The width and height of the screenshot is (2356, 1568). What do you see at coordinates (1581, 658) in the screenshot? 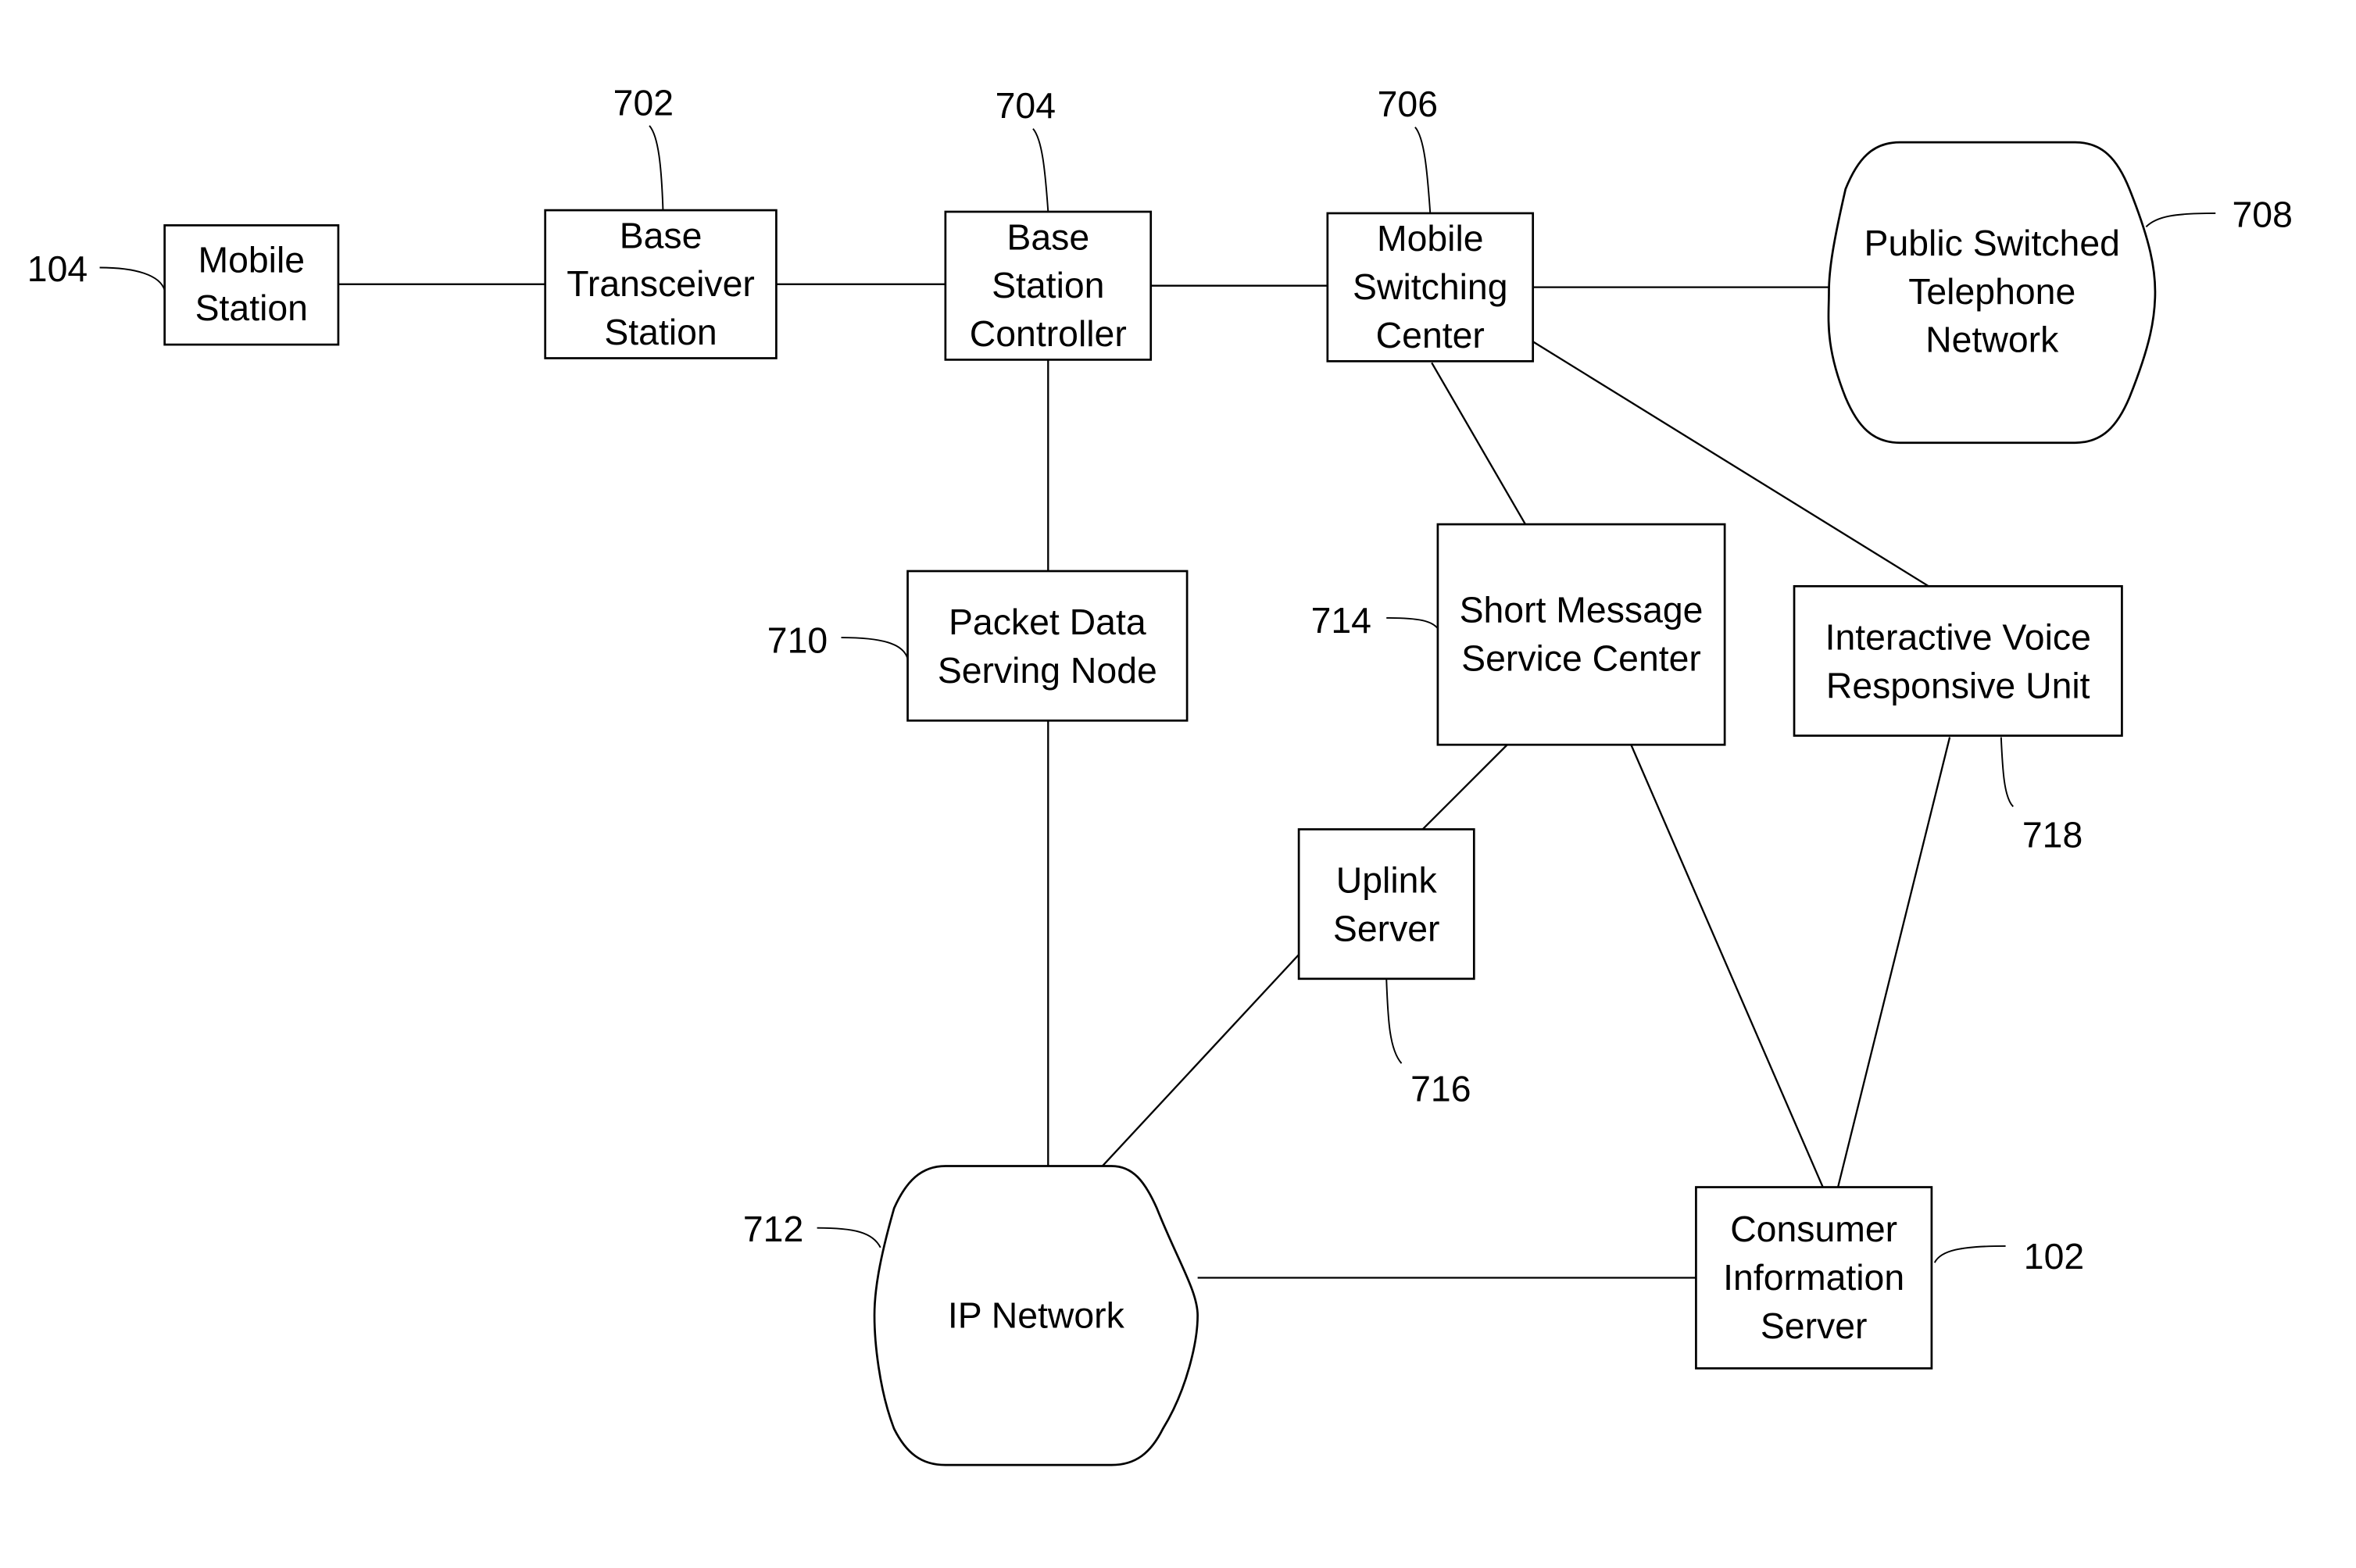
I see `node-label-line: Service Center` at bounding box center [1581, 658].